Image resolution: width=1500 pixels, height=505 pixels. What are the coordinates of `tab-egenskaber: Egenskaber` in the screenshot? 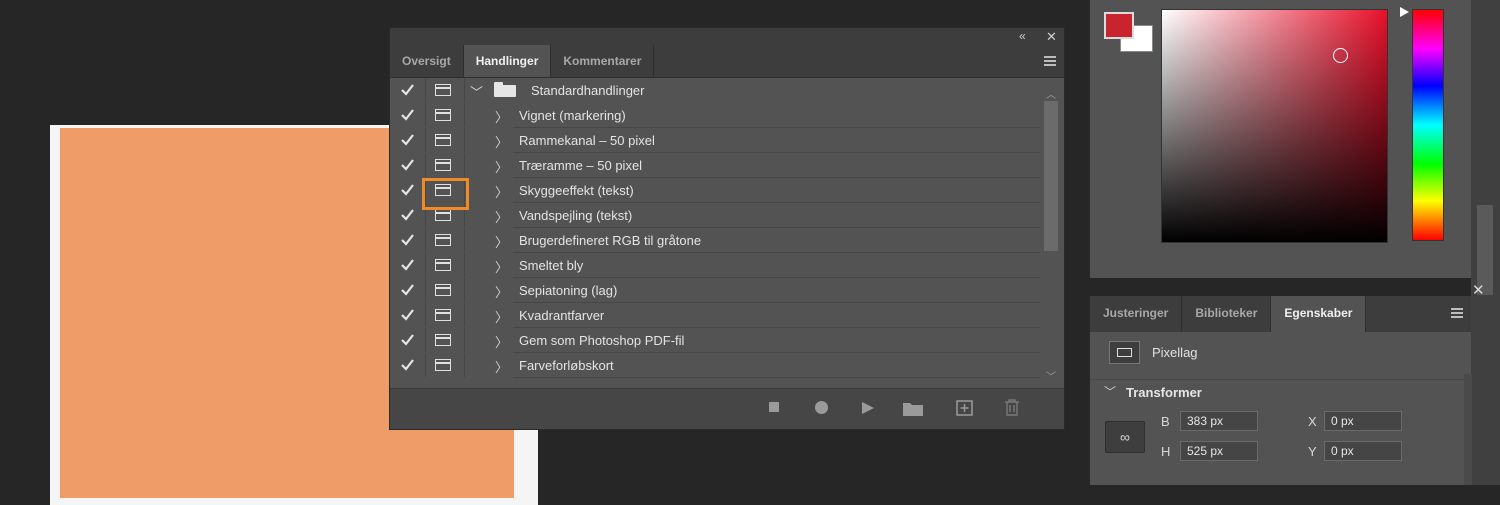 It's located at (1319, 314).